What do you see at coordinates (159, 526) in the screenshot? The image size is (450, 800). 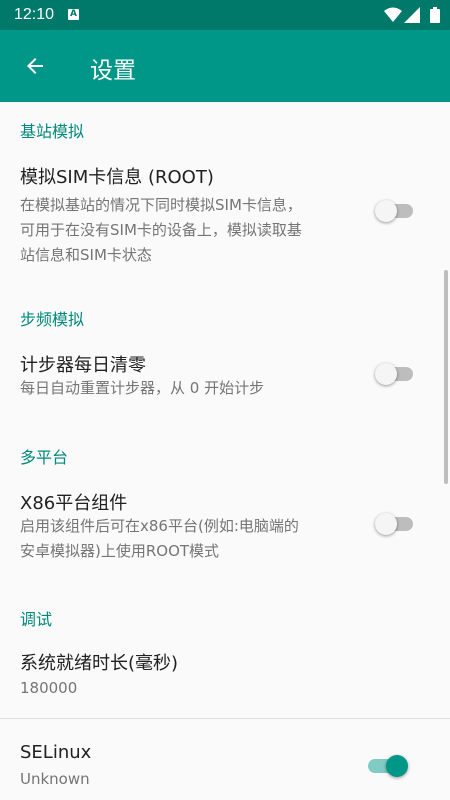 I see `setting-summary-line: 启用该组件后可在x86平台(例如:电脑端的` at bounding box center [159, 526].